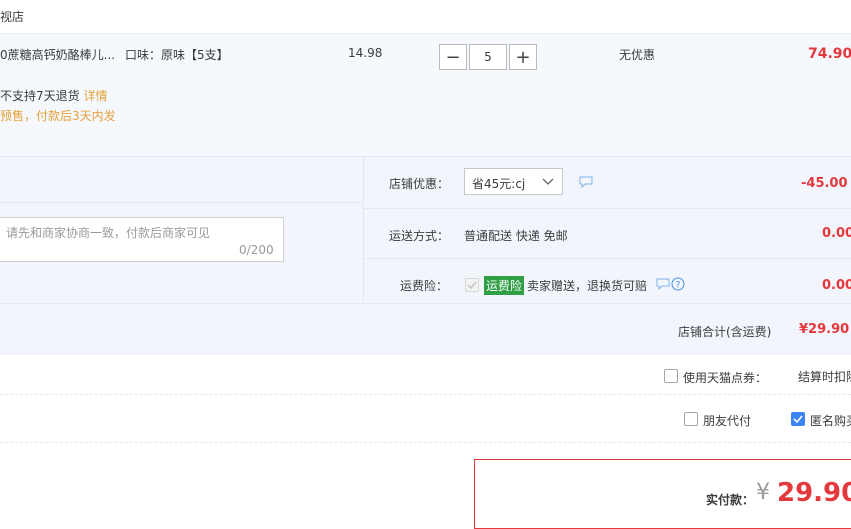  I want to click on currency-symbol: ¥, so click(763, 492).